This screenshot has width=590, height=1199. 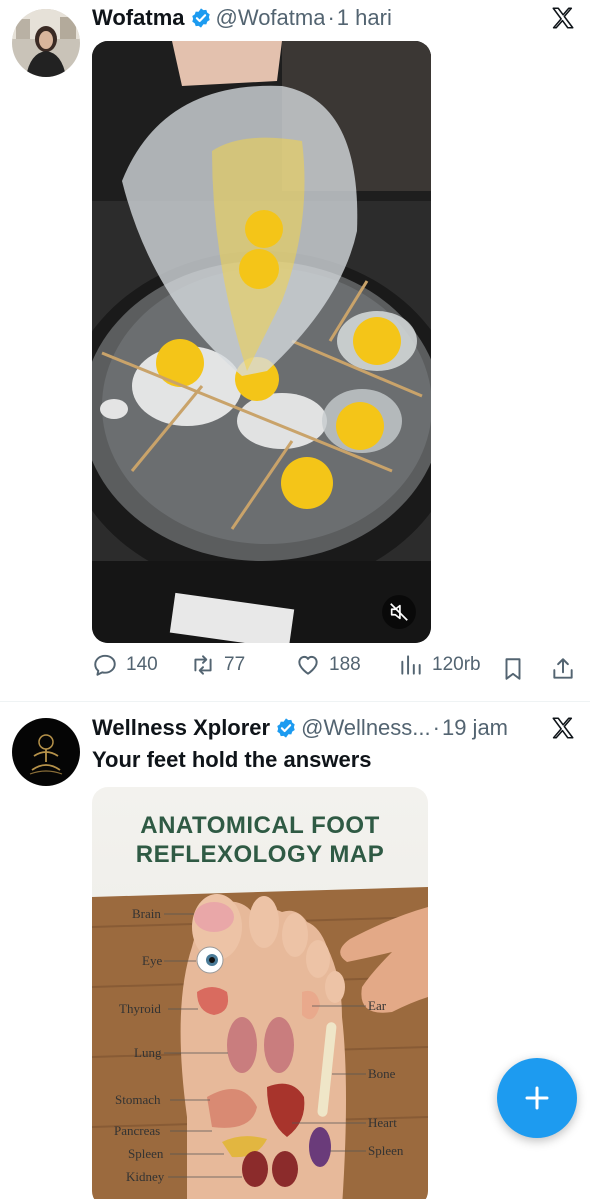 What do you see at coordinates (308, 665) in the screenshot?
I see `like-icon` at bounding box center [308, 665].